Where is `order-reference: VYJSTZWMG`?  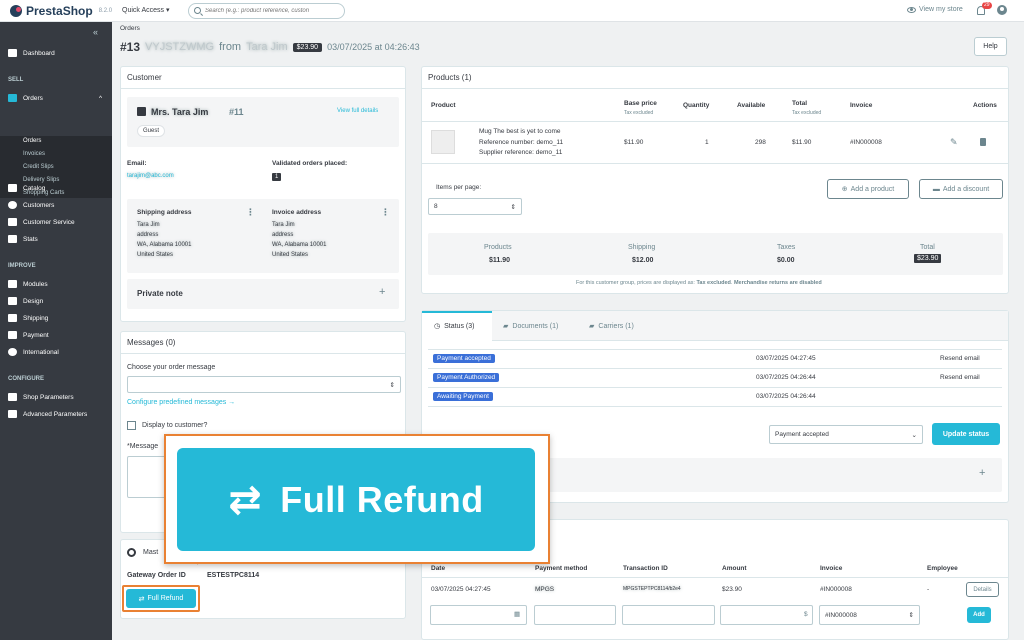
order-reference: VYJSTZWMG is located at coordinates (180, 47).